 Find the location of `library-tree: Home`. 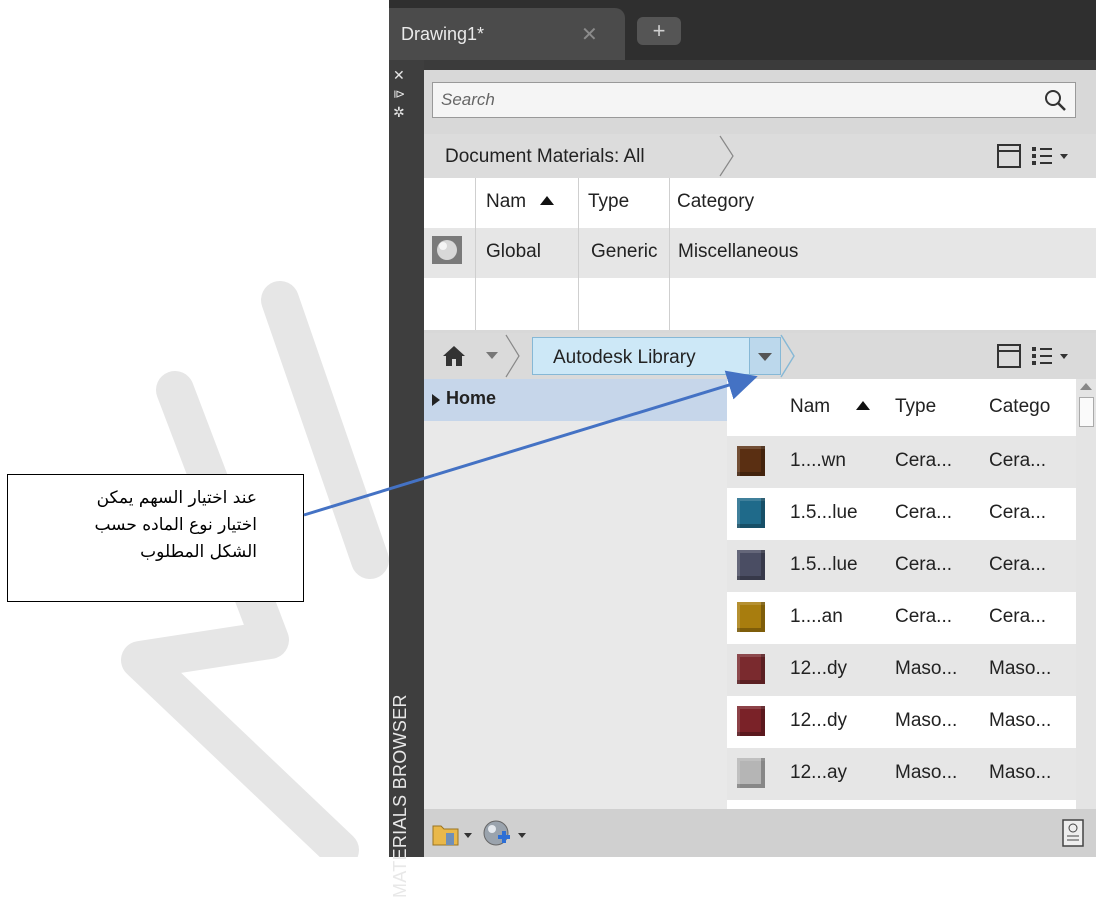

library-tree: Home is located at coordinates (575, 594).